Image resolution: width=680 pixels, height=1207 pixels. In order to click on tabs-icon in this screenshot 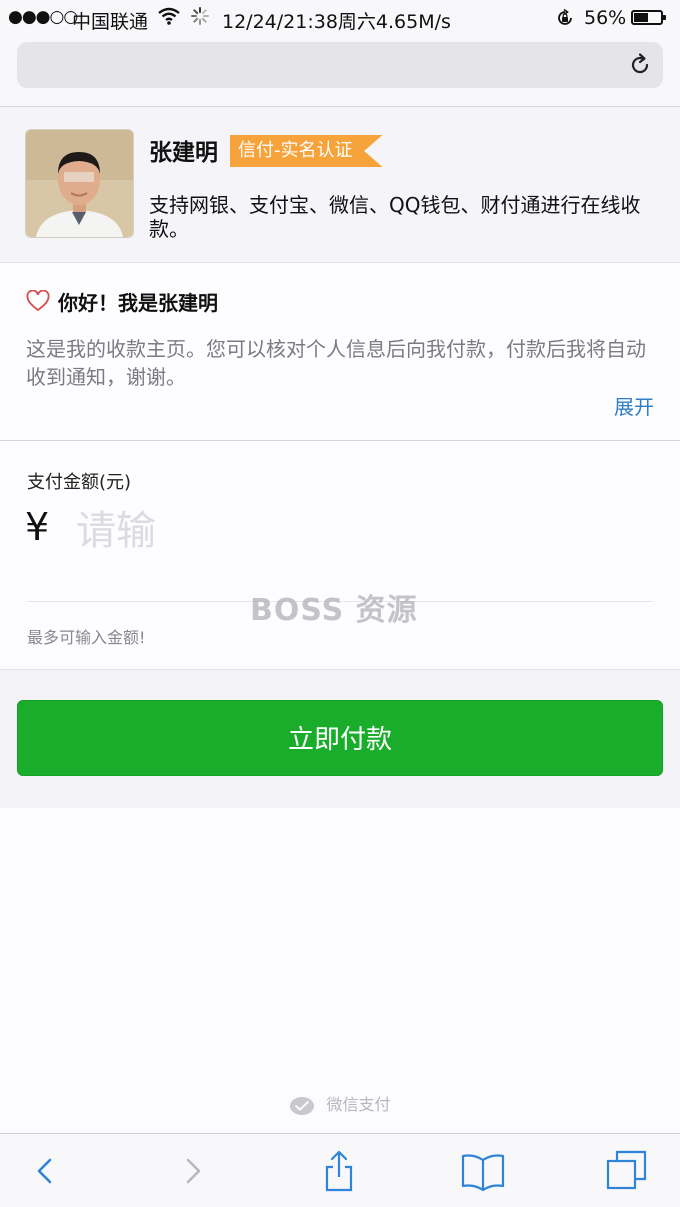, I will do `click(627, 1171)`.